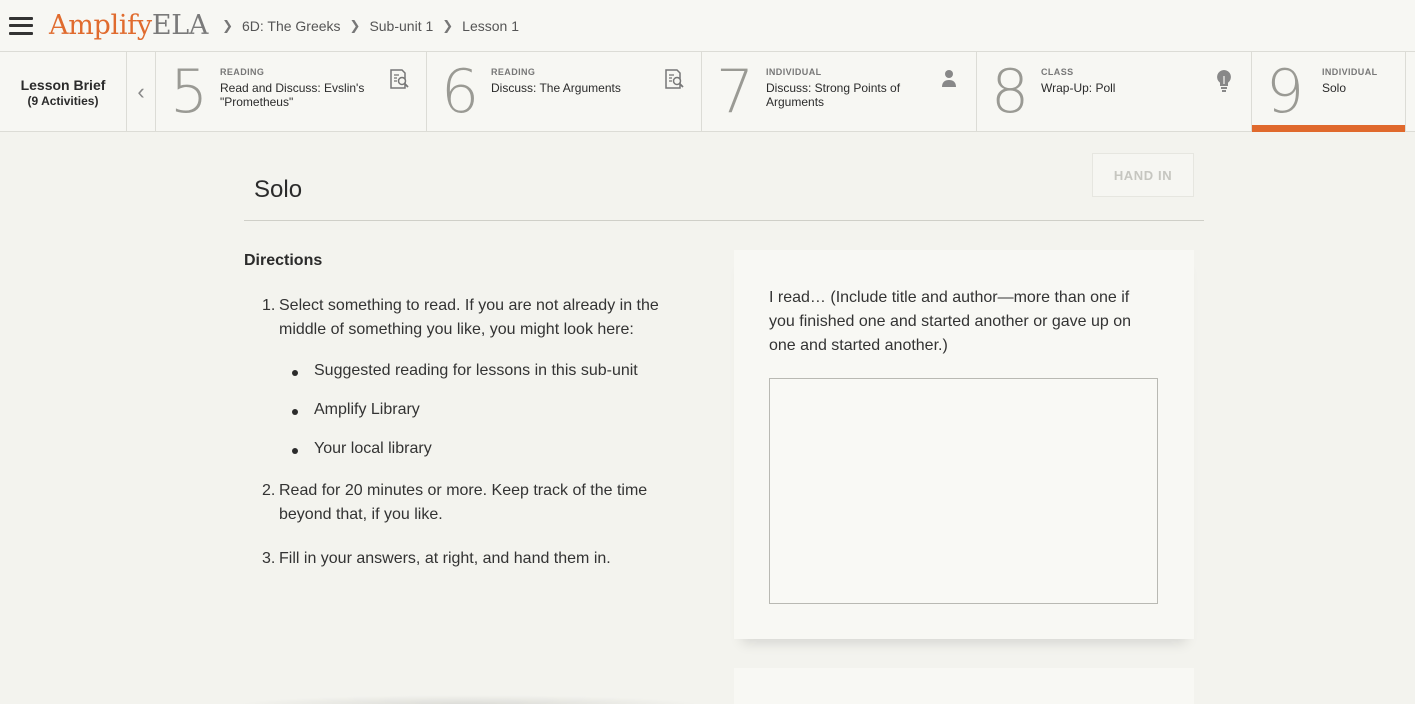 The width and height of the screenshot is (1415, 704). I want to click on hamburger-menu-icon, so click(21, 25).